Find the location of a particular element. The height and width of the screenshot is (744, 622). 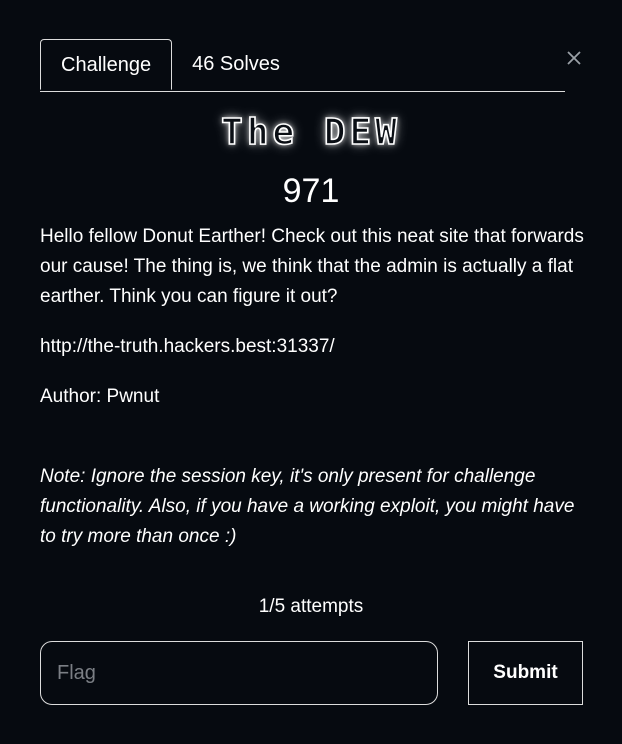

challenge-url: http://the-truth.hackers.best:31337/ is located at coordinates (187, 346).